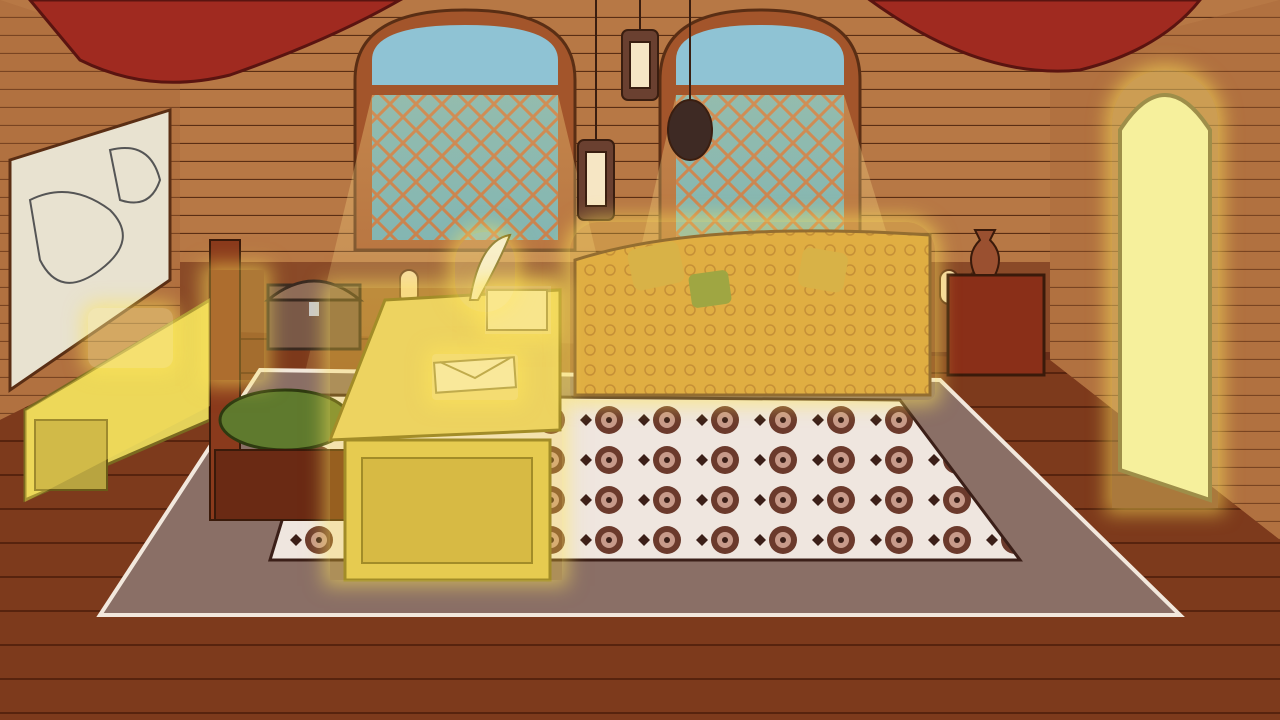  What do you see at coordinates (236, 325) in the screenshot?
I see `chair-back-hotspot` at bounding box center [236, 325].